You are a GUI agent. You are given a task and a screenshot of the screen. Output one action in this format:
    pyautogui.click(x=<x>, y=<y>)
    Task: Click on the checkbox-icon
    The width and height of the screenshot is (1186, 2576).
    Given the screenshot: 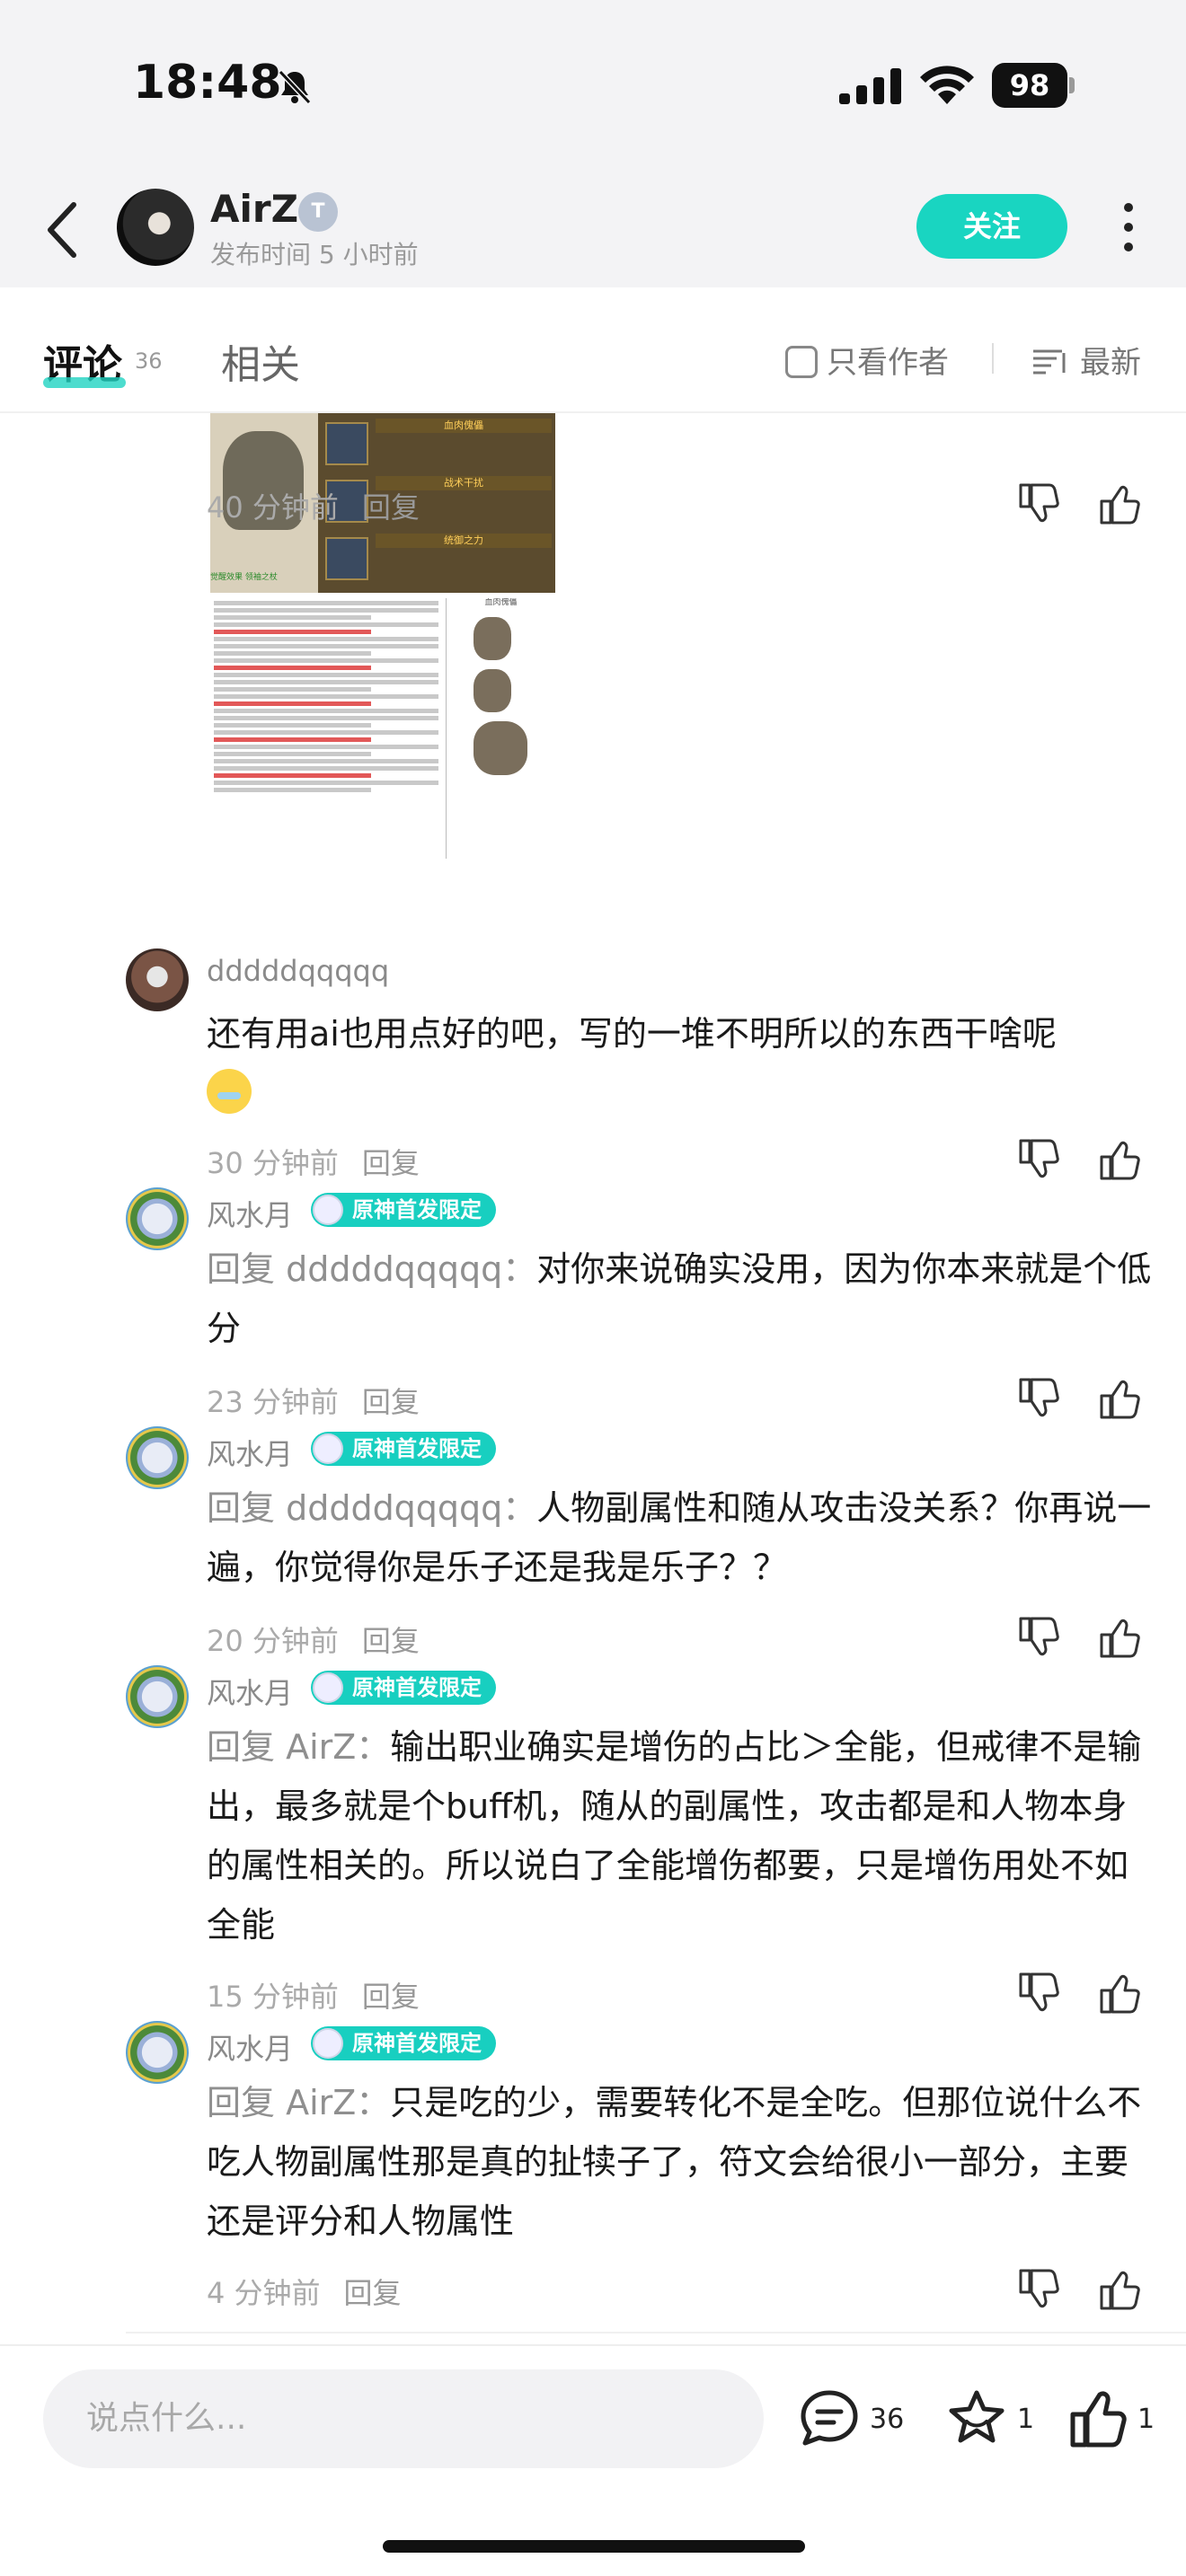 What is the action you would take?
    pyautogui.click(x=801, y=362)
    